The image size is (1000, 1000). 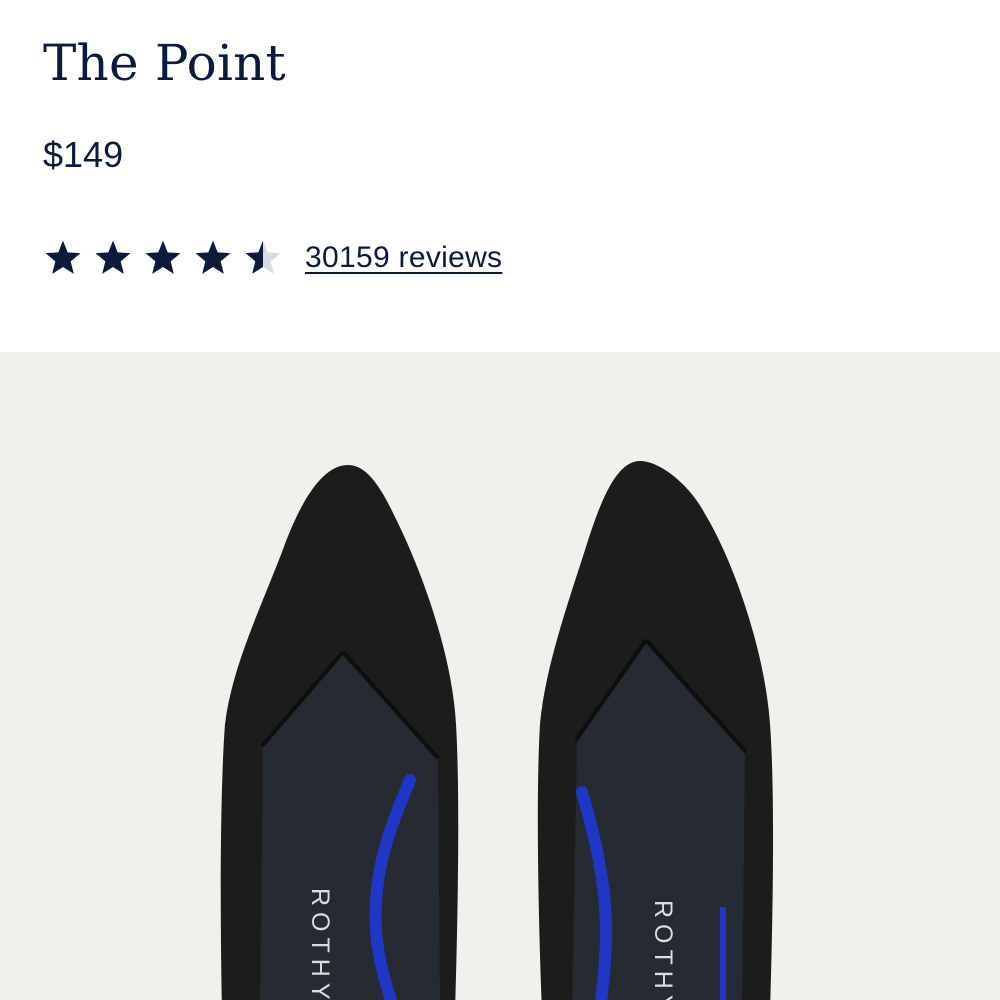 What do you see at coordinates (663, 950) in the screenshot?
I see `brand-mark-right: ROTHY` at bounding box center [663, 950].